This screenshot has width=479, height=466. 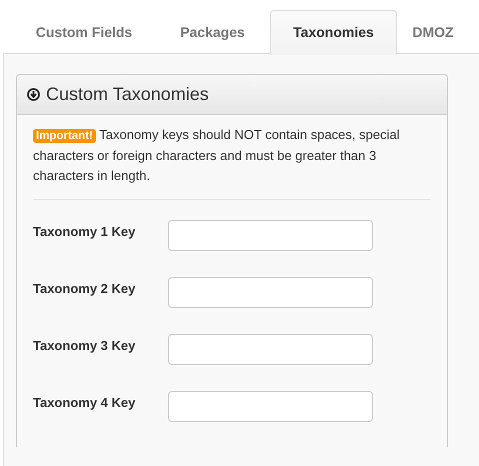 What do you see at coordinates (33, 94) in the screenshot?
I see `download-icon` at bounding box center [33, 94].